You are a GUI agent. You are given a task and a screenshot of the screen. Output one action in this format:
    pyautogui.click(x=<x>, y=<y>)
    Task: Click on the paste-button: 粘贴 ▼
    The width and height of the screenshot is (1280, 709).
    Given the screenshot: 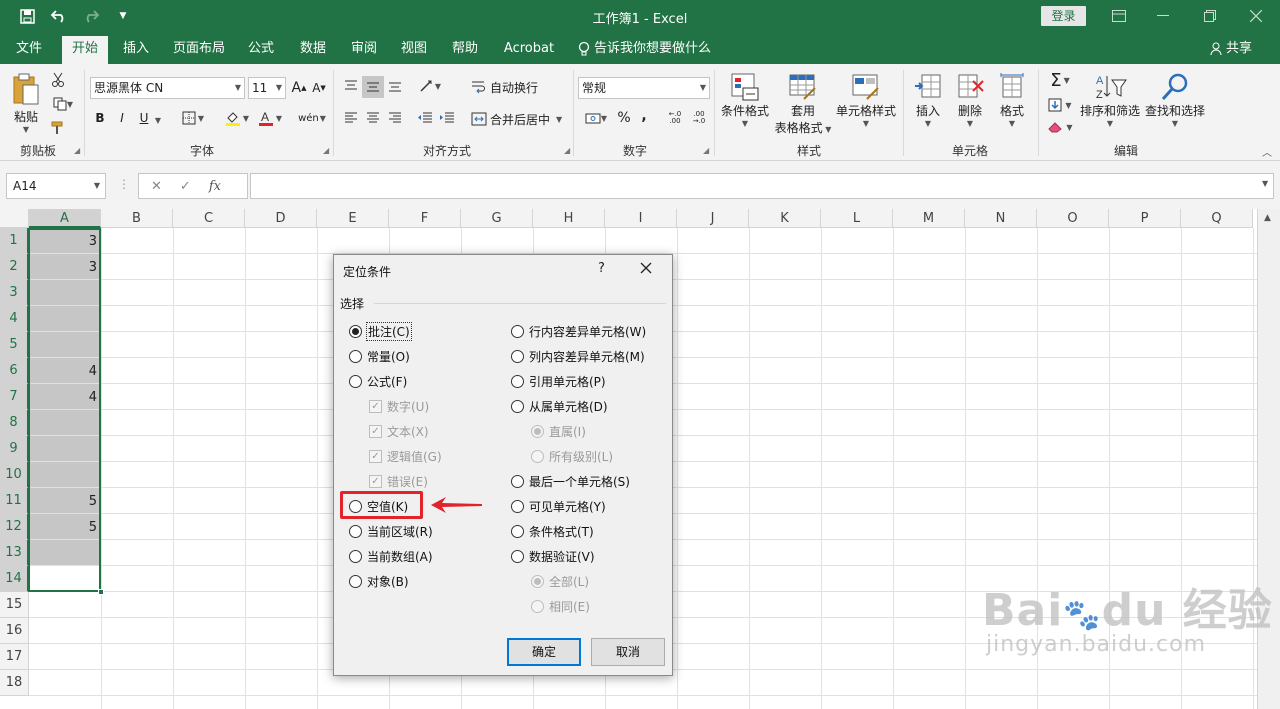 What is the action you would take?
    pyautogui.click(x=26, y=103)
    